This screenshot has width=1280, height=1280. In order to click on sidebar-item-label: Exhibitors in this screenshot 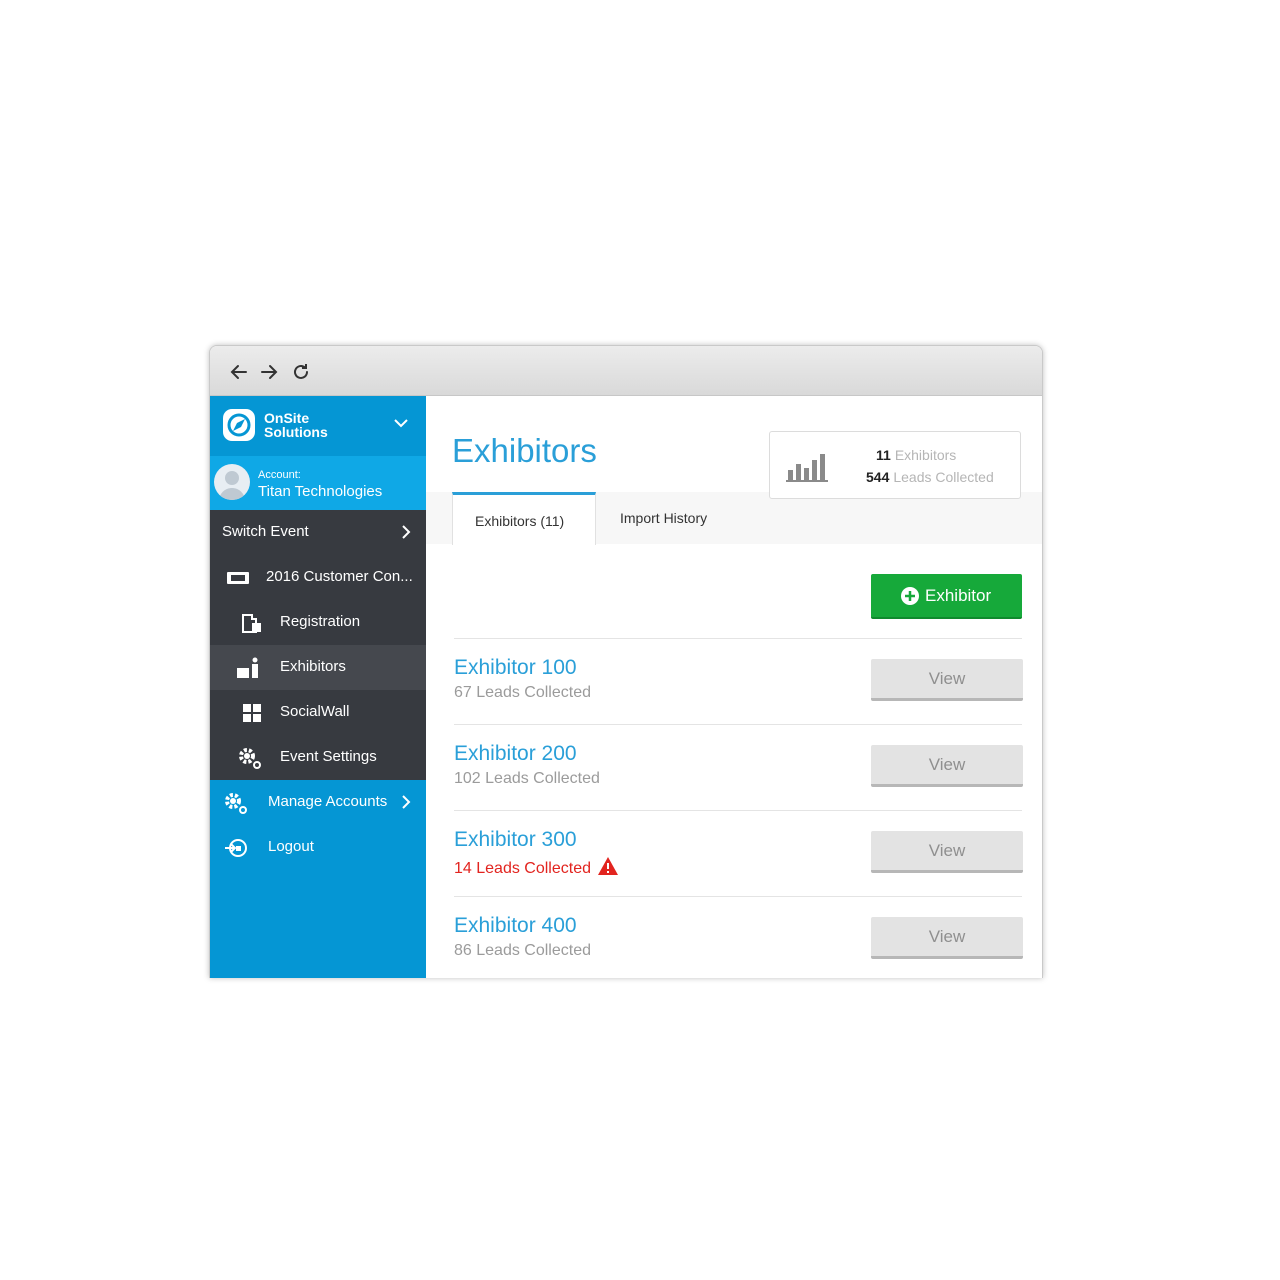, I will do `click(313, 666)`.